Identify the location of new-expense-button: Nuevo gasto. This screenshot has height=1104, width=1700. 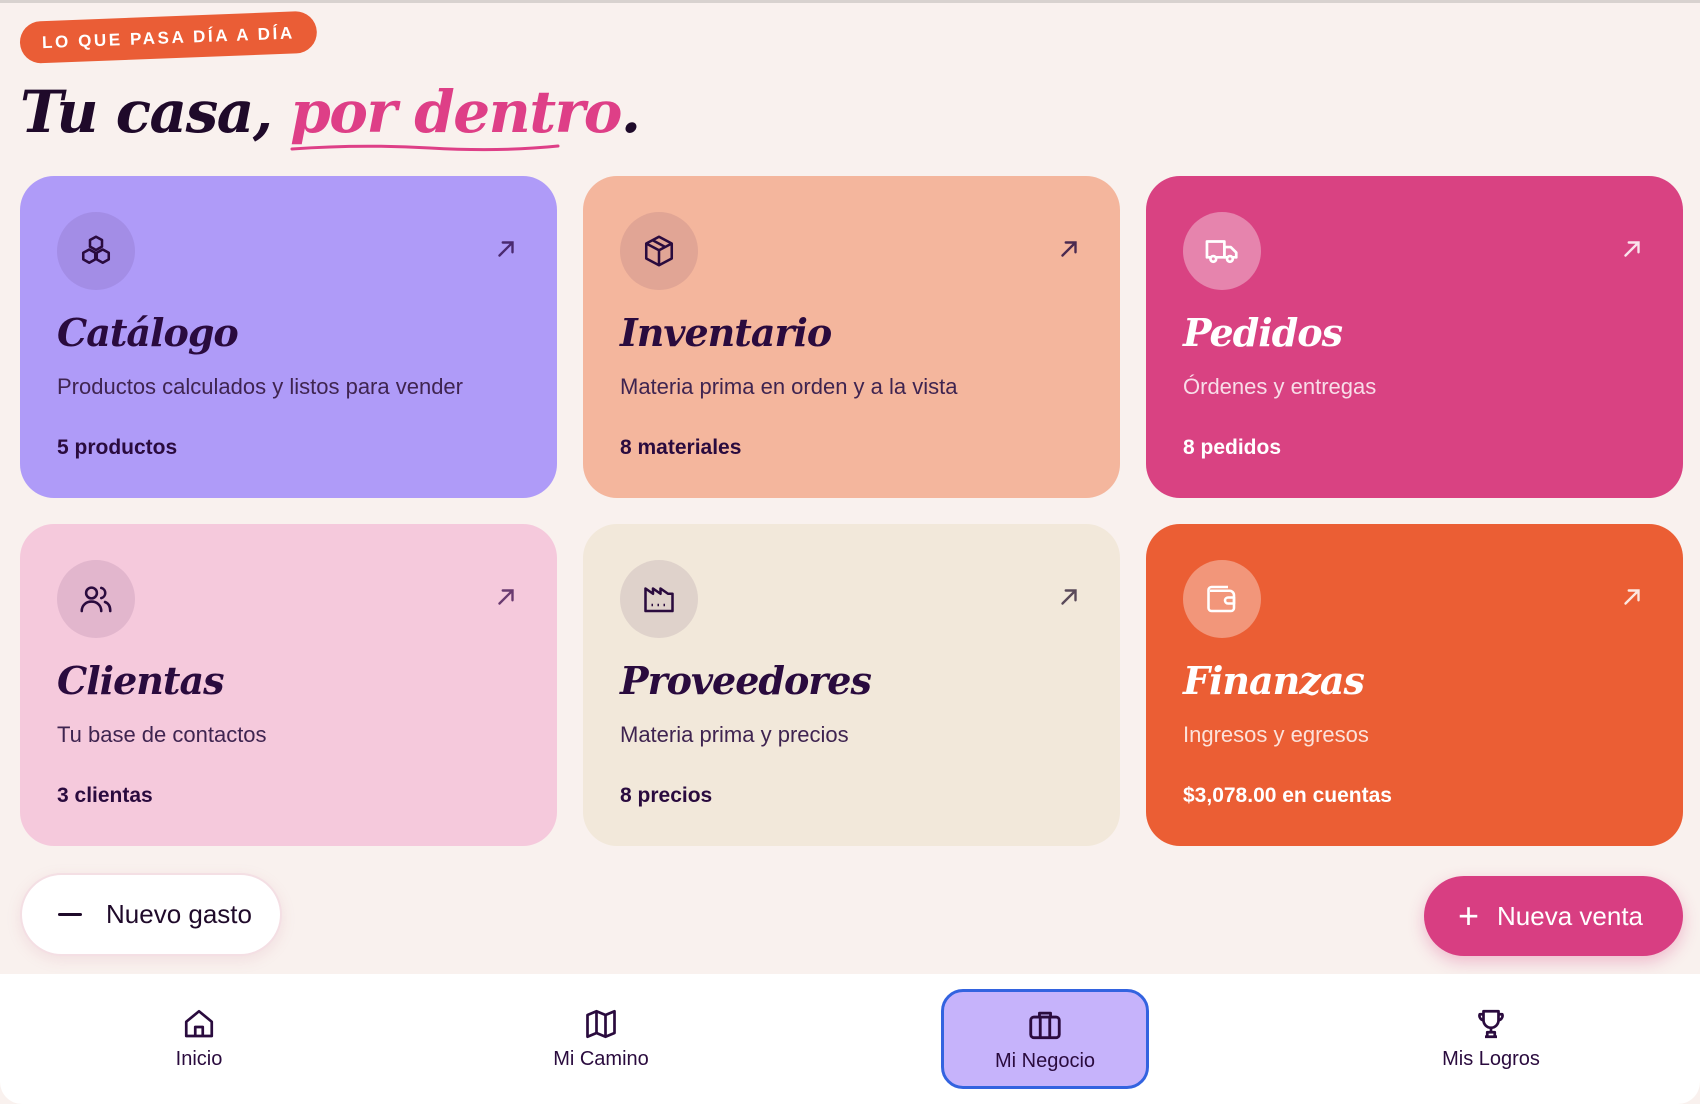
(151, 914).